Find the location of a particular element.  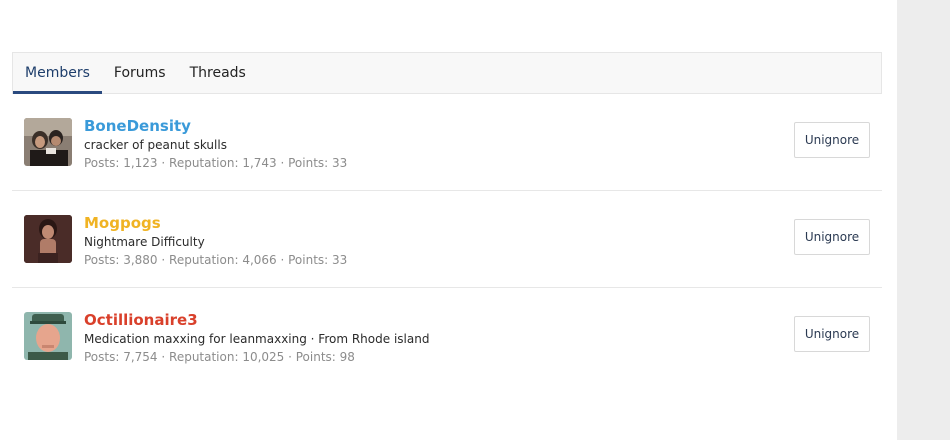

tab-forums: Forums is located at coordinates (140, 73).